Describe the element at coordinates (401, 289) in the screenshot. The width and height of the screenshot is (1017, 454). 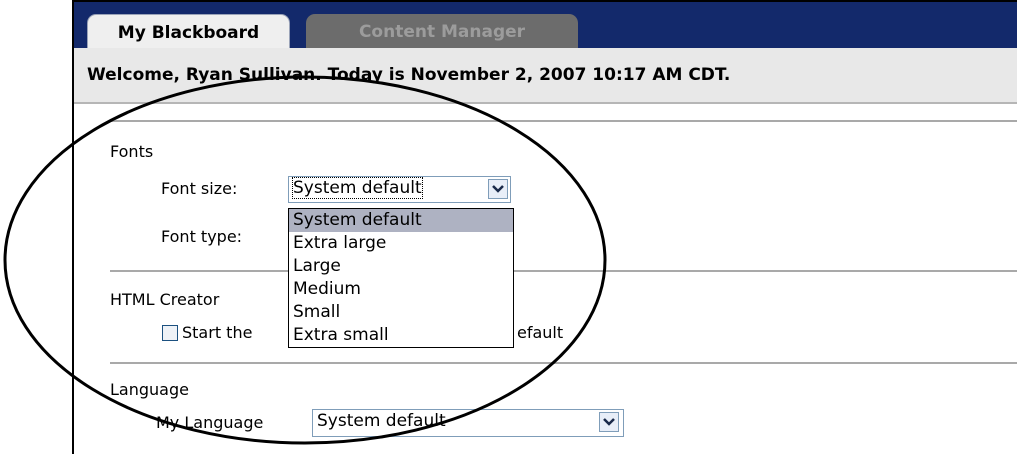
I see `dropdown-option: Medium` at that location.